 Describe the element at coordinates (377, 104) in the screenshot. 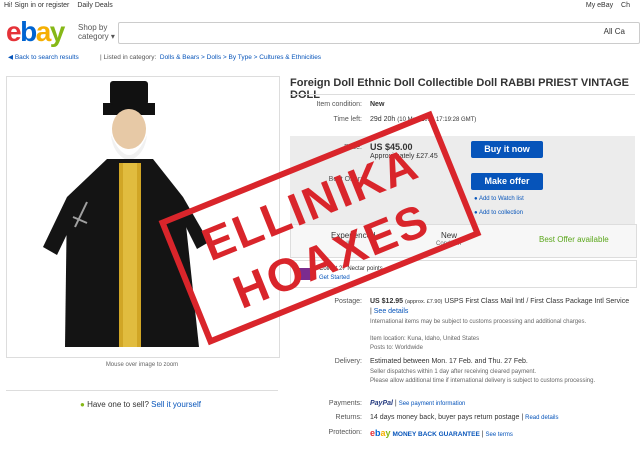

I see `condition-value: New` at that location.